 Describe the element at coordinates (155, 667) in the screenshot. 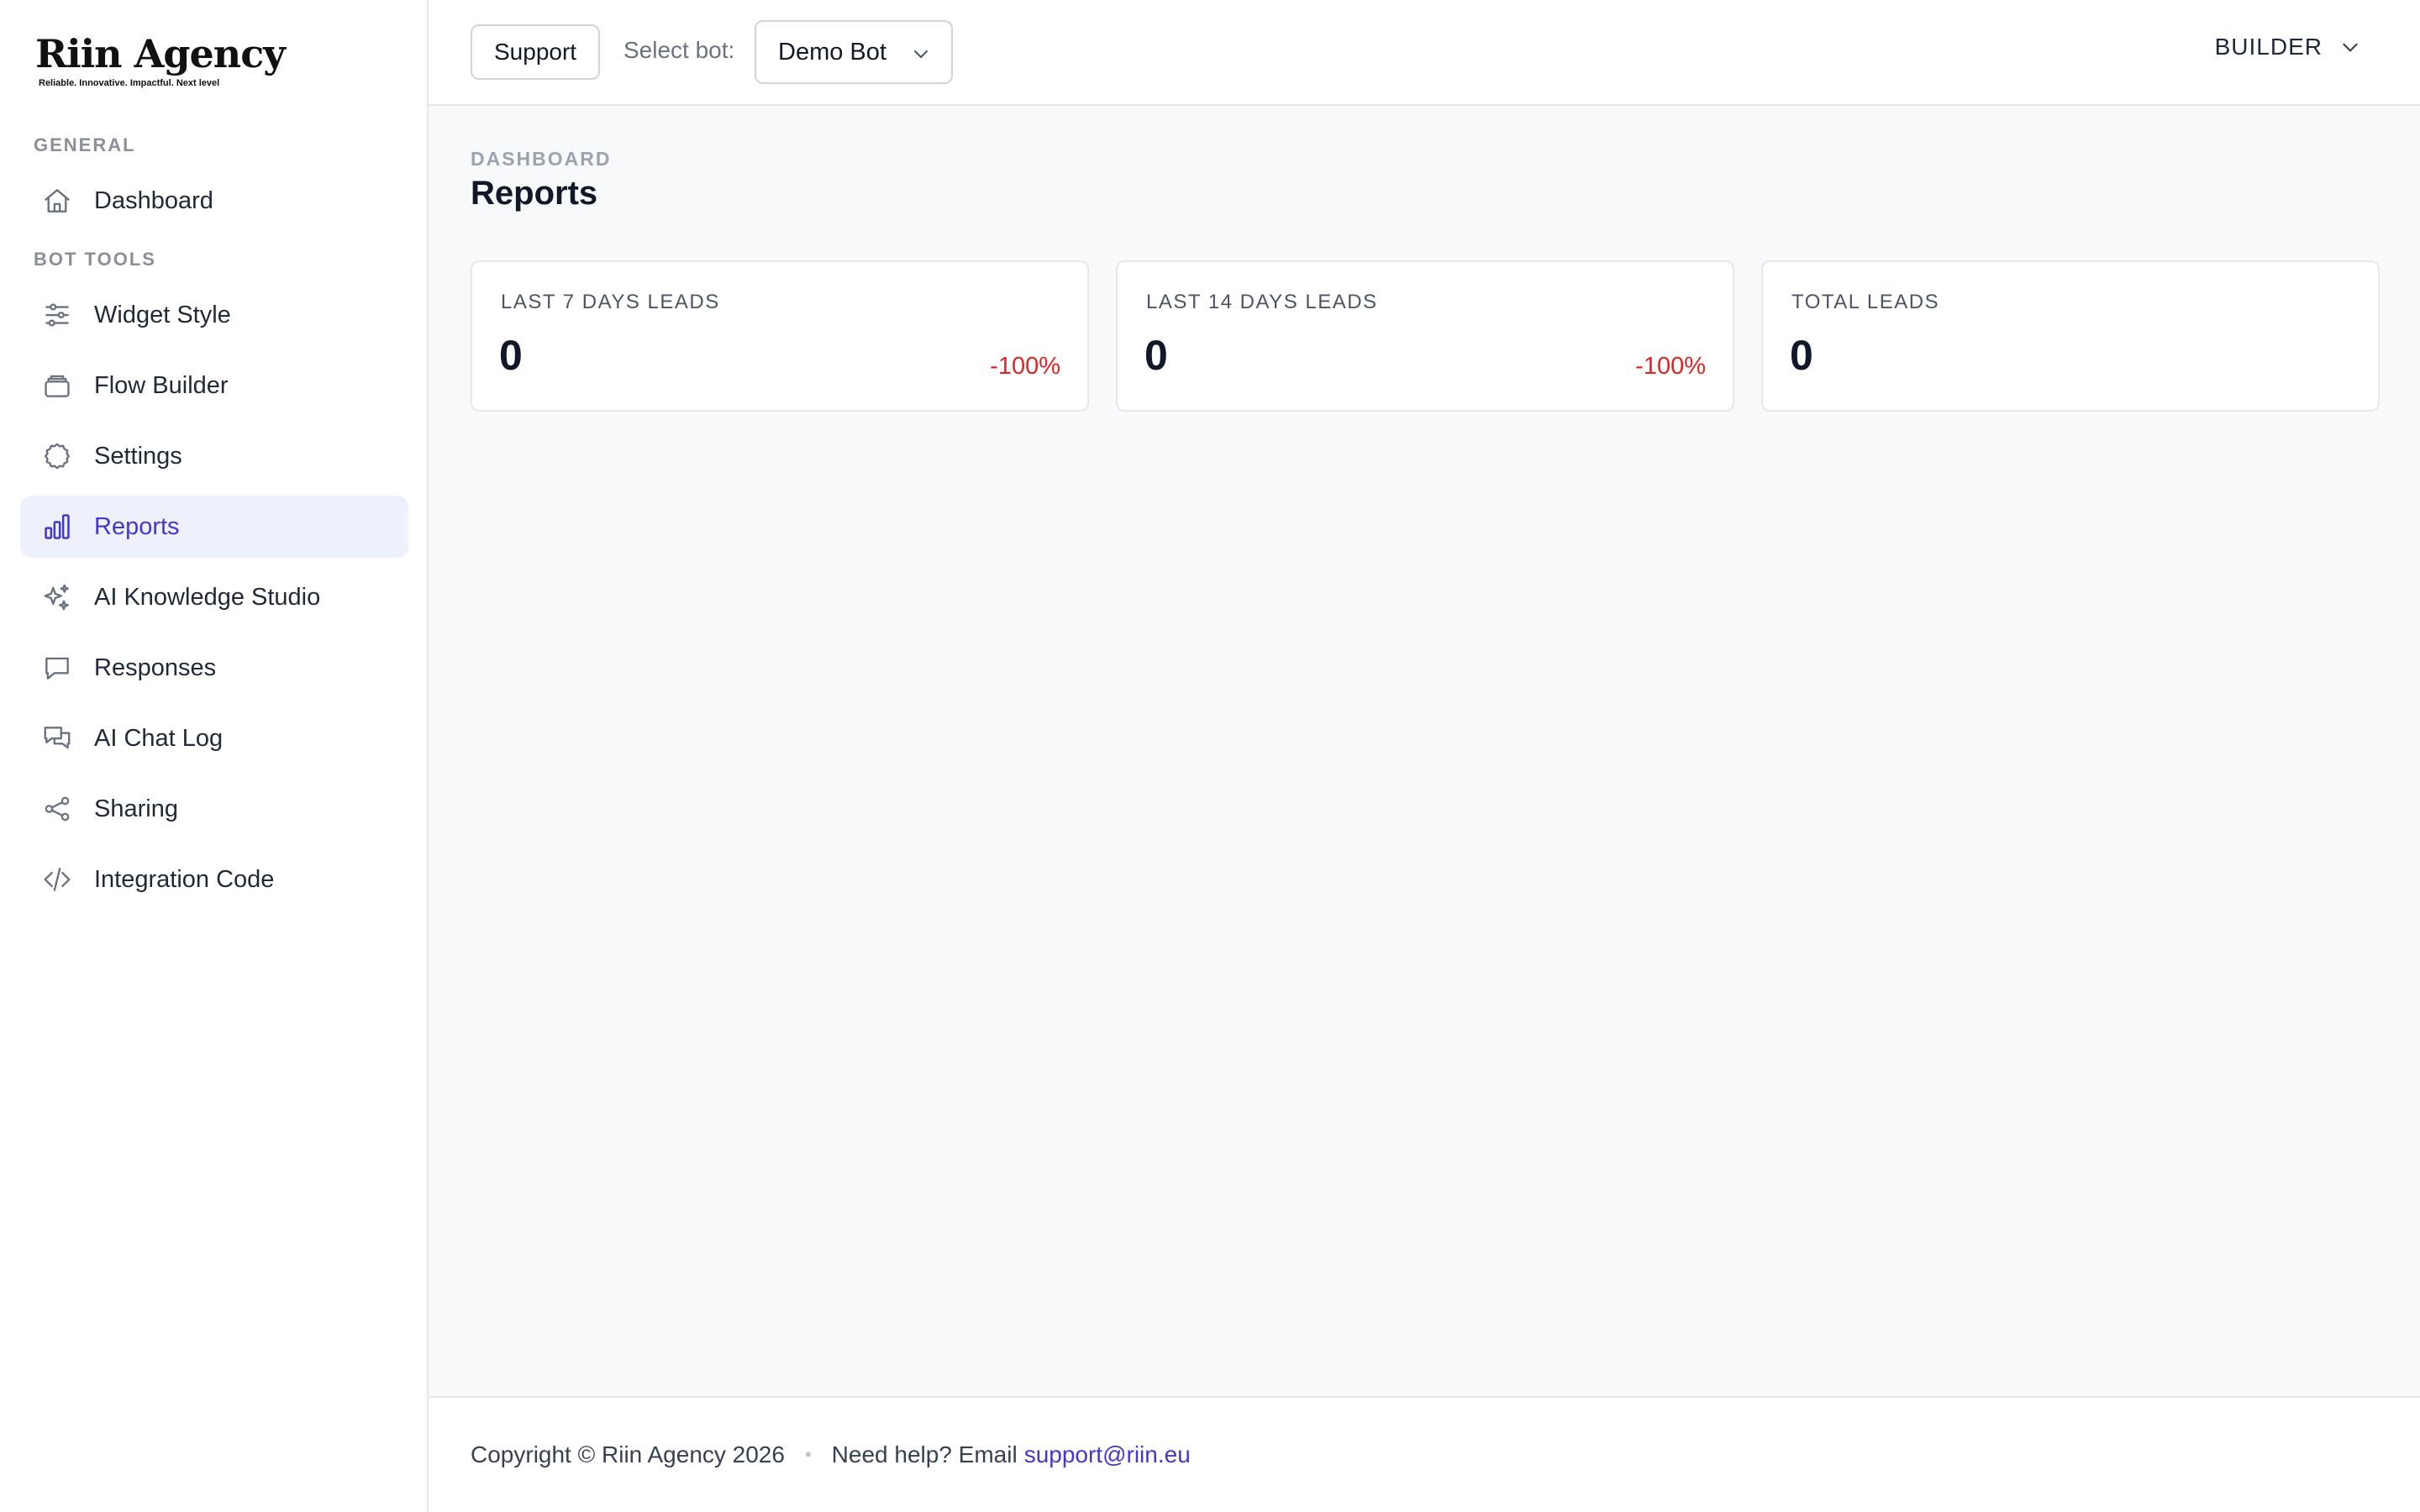

I see `sidebar-item-label: Responses` at that location.